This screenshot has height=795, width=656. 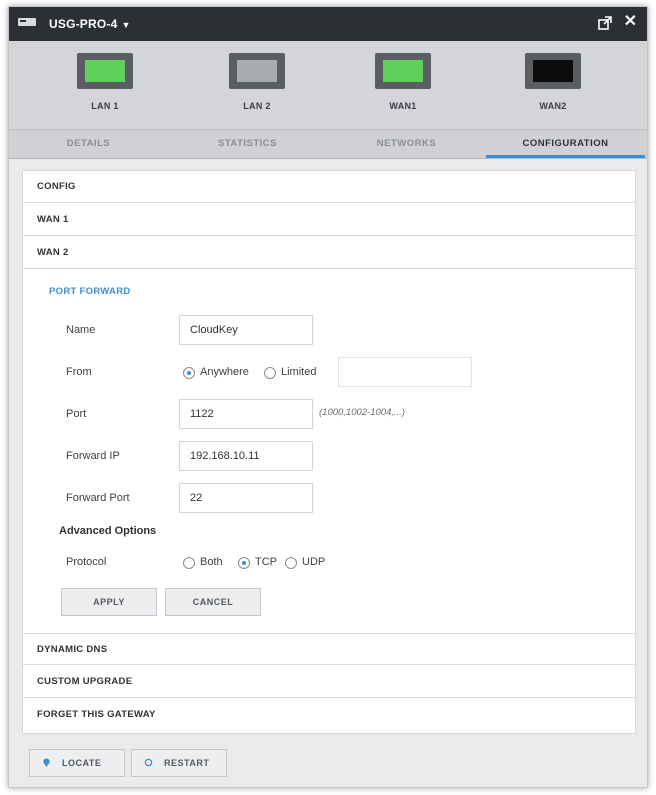 I want to click on from-limited-radio, so click(x=270, y=373).